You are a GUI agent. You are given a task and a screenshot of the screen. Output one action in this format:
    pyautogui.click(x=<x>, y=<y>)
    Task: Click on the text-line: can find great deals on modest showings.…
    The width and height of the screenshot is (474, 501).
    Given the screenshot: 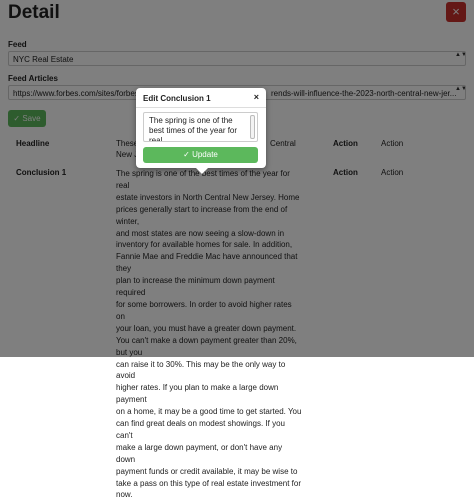 What is the action you would take?
    pyautogui.click(x=200, y=429)
    